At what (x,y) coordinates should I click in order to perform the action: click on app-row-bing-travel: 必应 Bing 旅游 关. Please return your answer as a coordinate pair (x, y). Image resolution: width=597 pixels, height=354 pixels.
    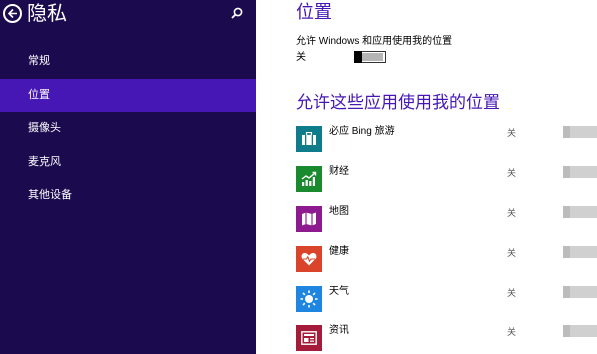
    Looking at the image, I should click on (446, 140).